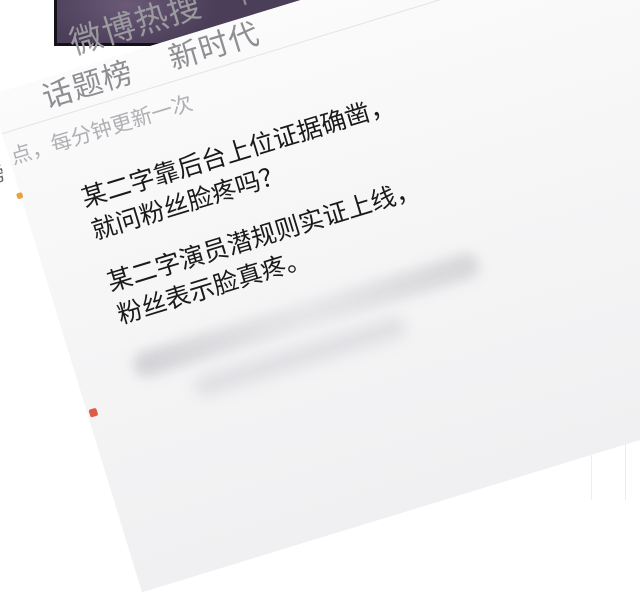  What do you see at coordinates (4, 175) in the screenshot?
I see `left-clipped-label: 榜` at bounding box center [4, 175].